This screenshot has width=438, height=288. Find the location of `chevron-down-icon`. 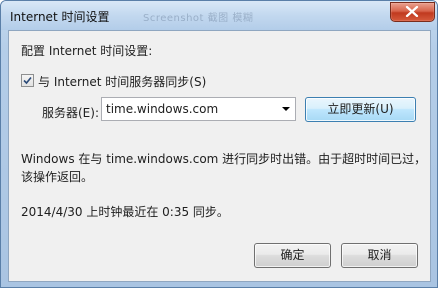

chevron-down-icon is located at coordinates (286, 109).